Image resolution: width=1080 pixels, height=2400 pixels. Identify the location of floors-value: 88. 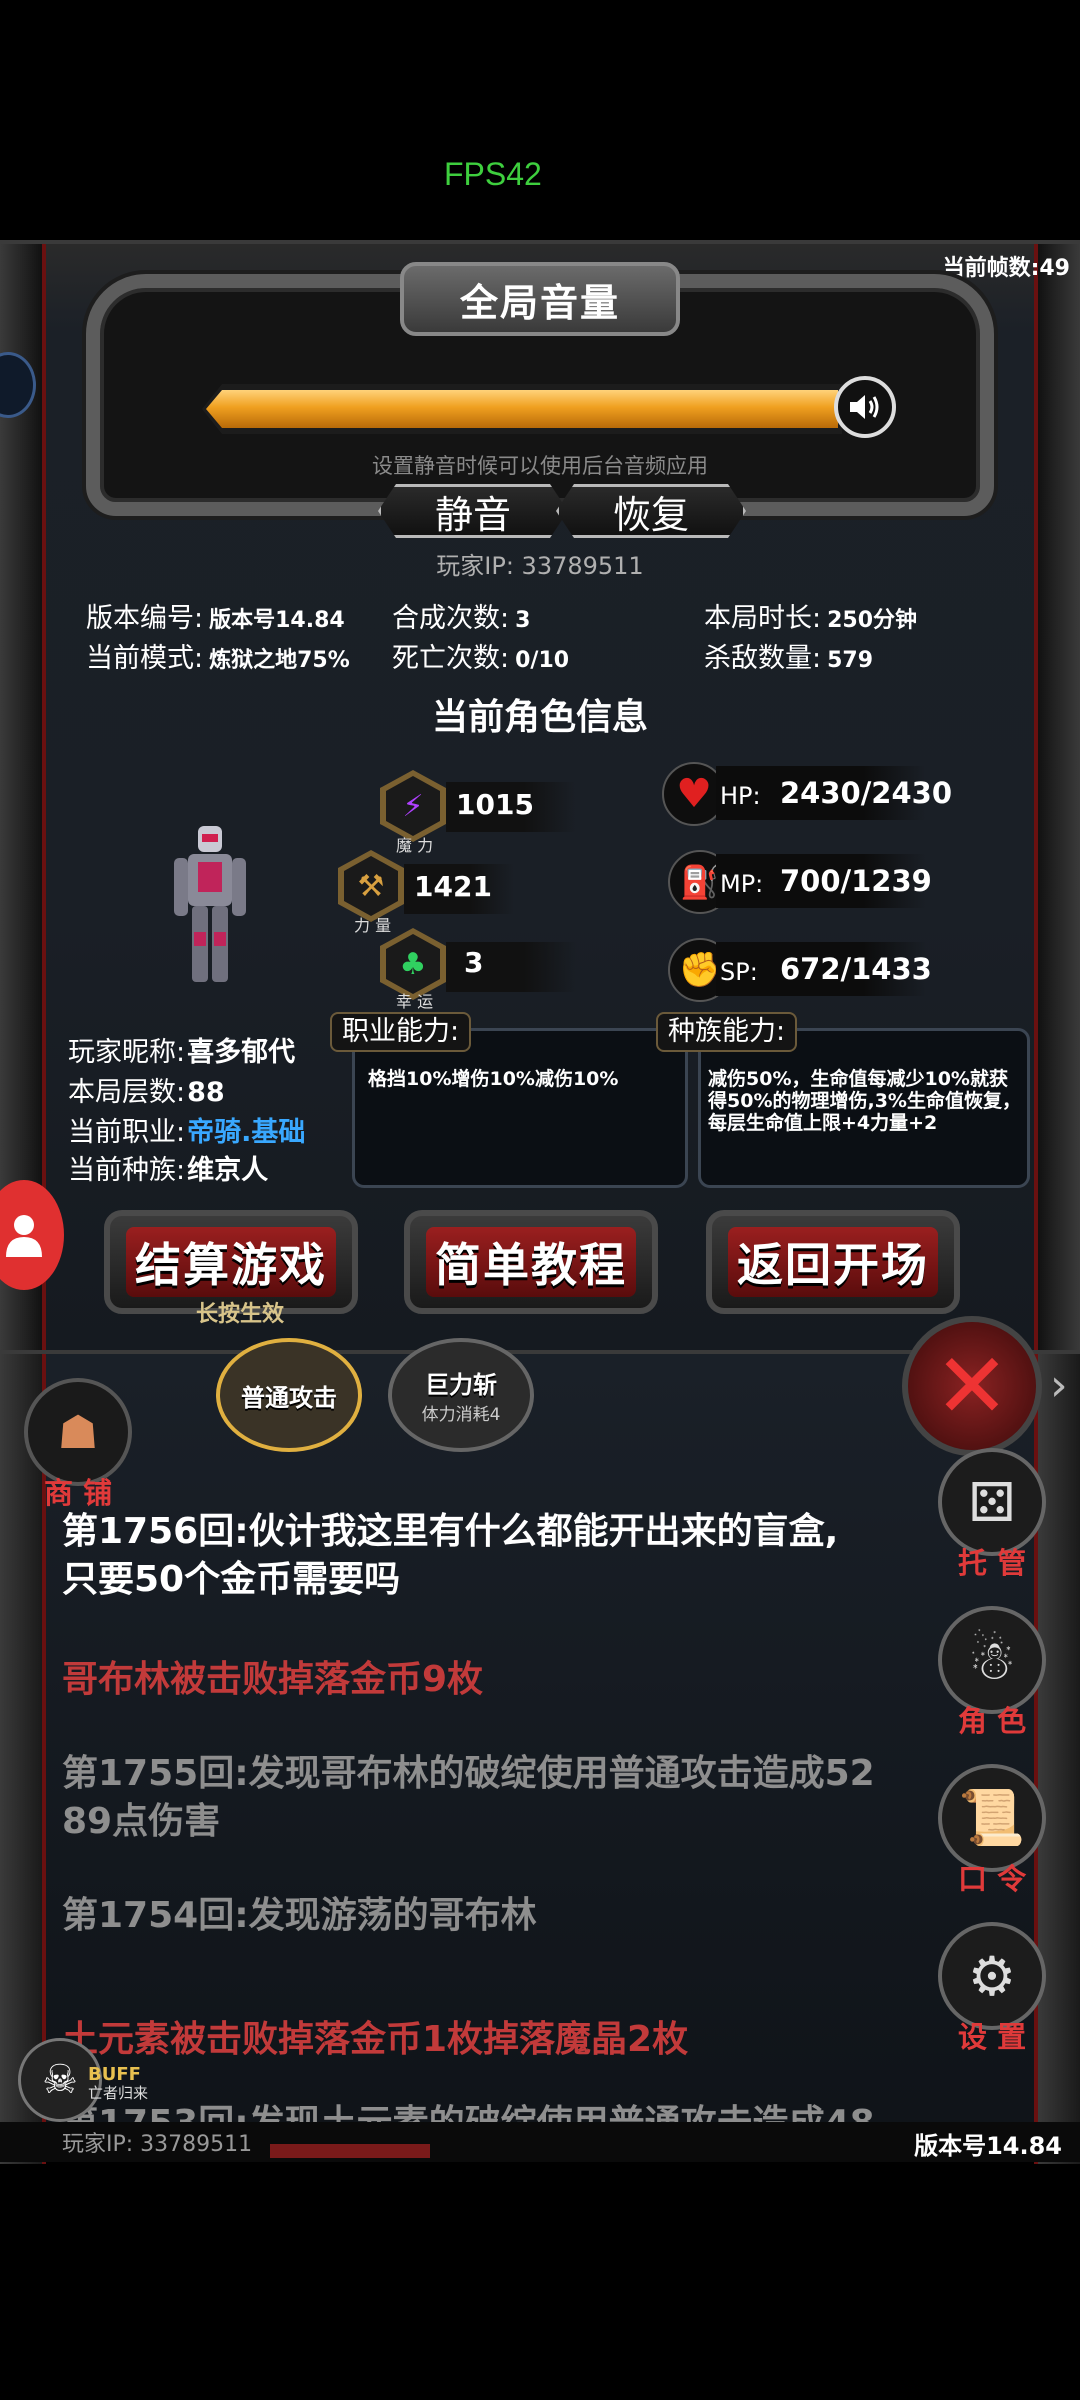
(206, 1092).